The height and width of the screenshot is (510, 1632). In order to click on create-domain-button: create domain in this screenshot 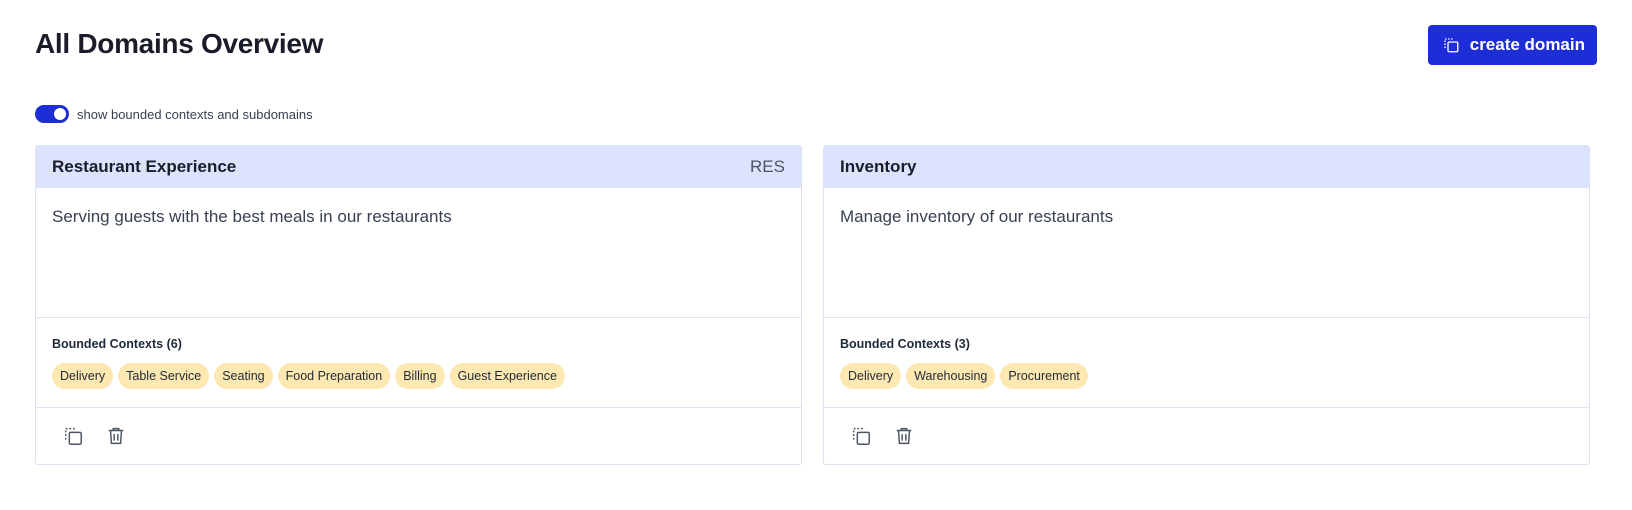, I will do `click(1512, 45)`.